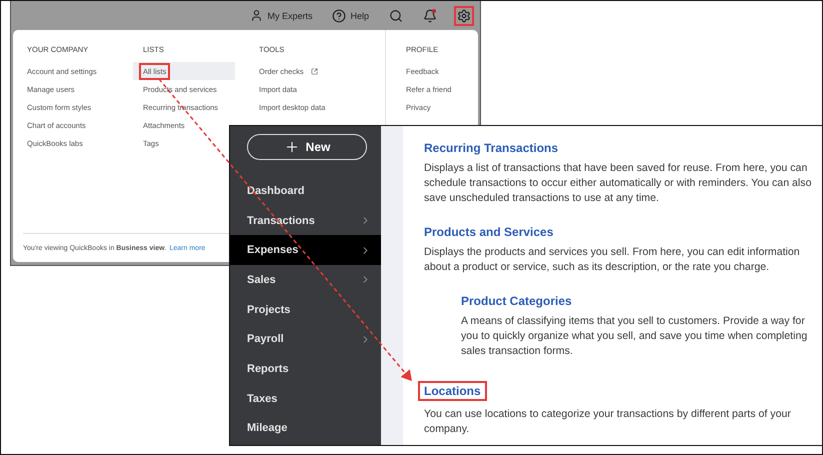  I want to click on search-icon, so click(396, 15).